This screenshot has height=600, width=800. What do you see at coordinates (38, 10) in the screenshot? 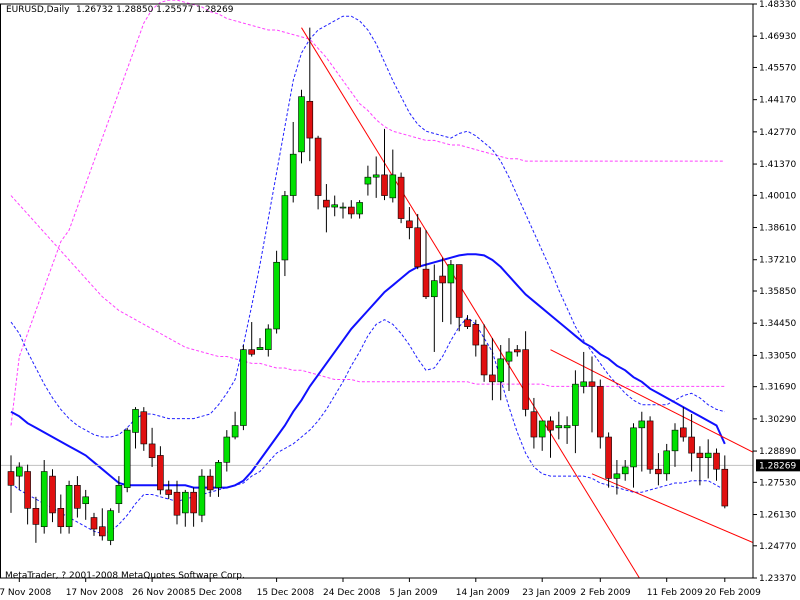
I see `symbol-label: EURUSD,Daily` at bounding box center [38, 10].